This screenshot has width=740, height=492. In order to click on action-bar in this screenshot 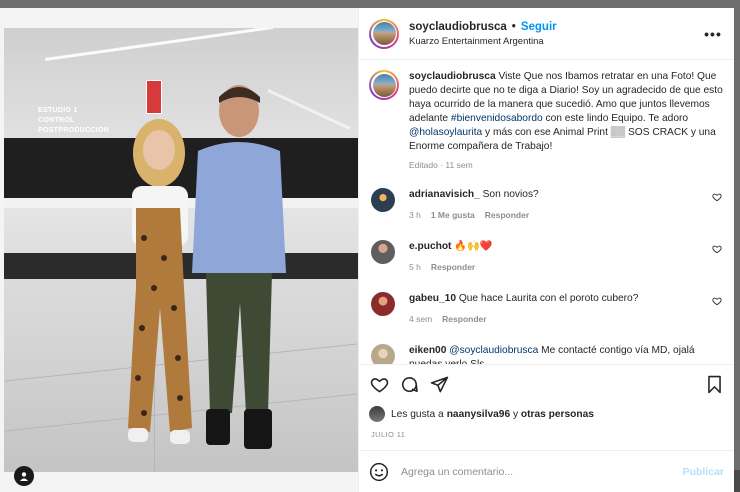, I will do `click(546, 384)`.